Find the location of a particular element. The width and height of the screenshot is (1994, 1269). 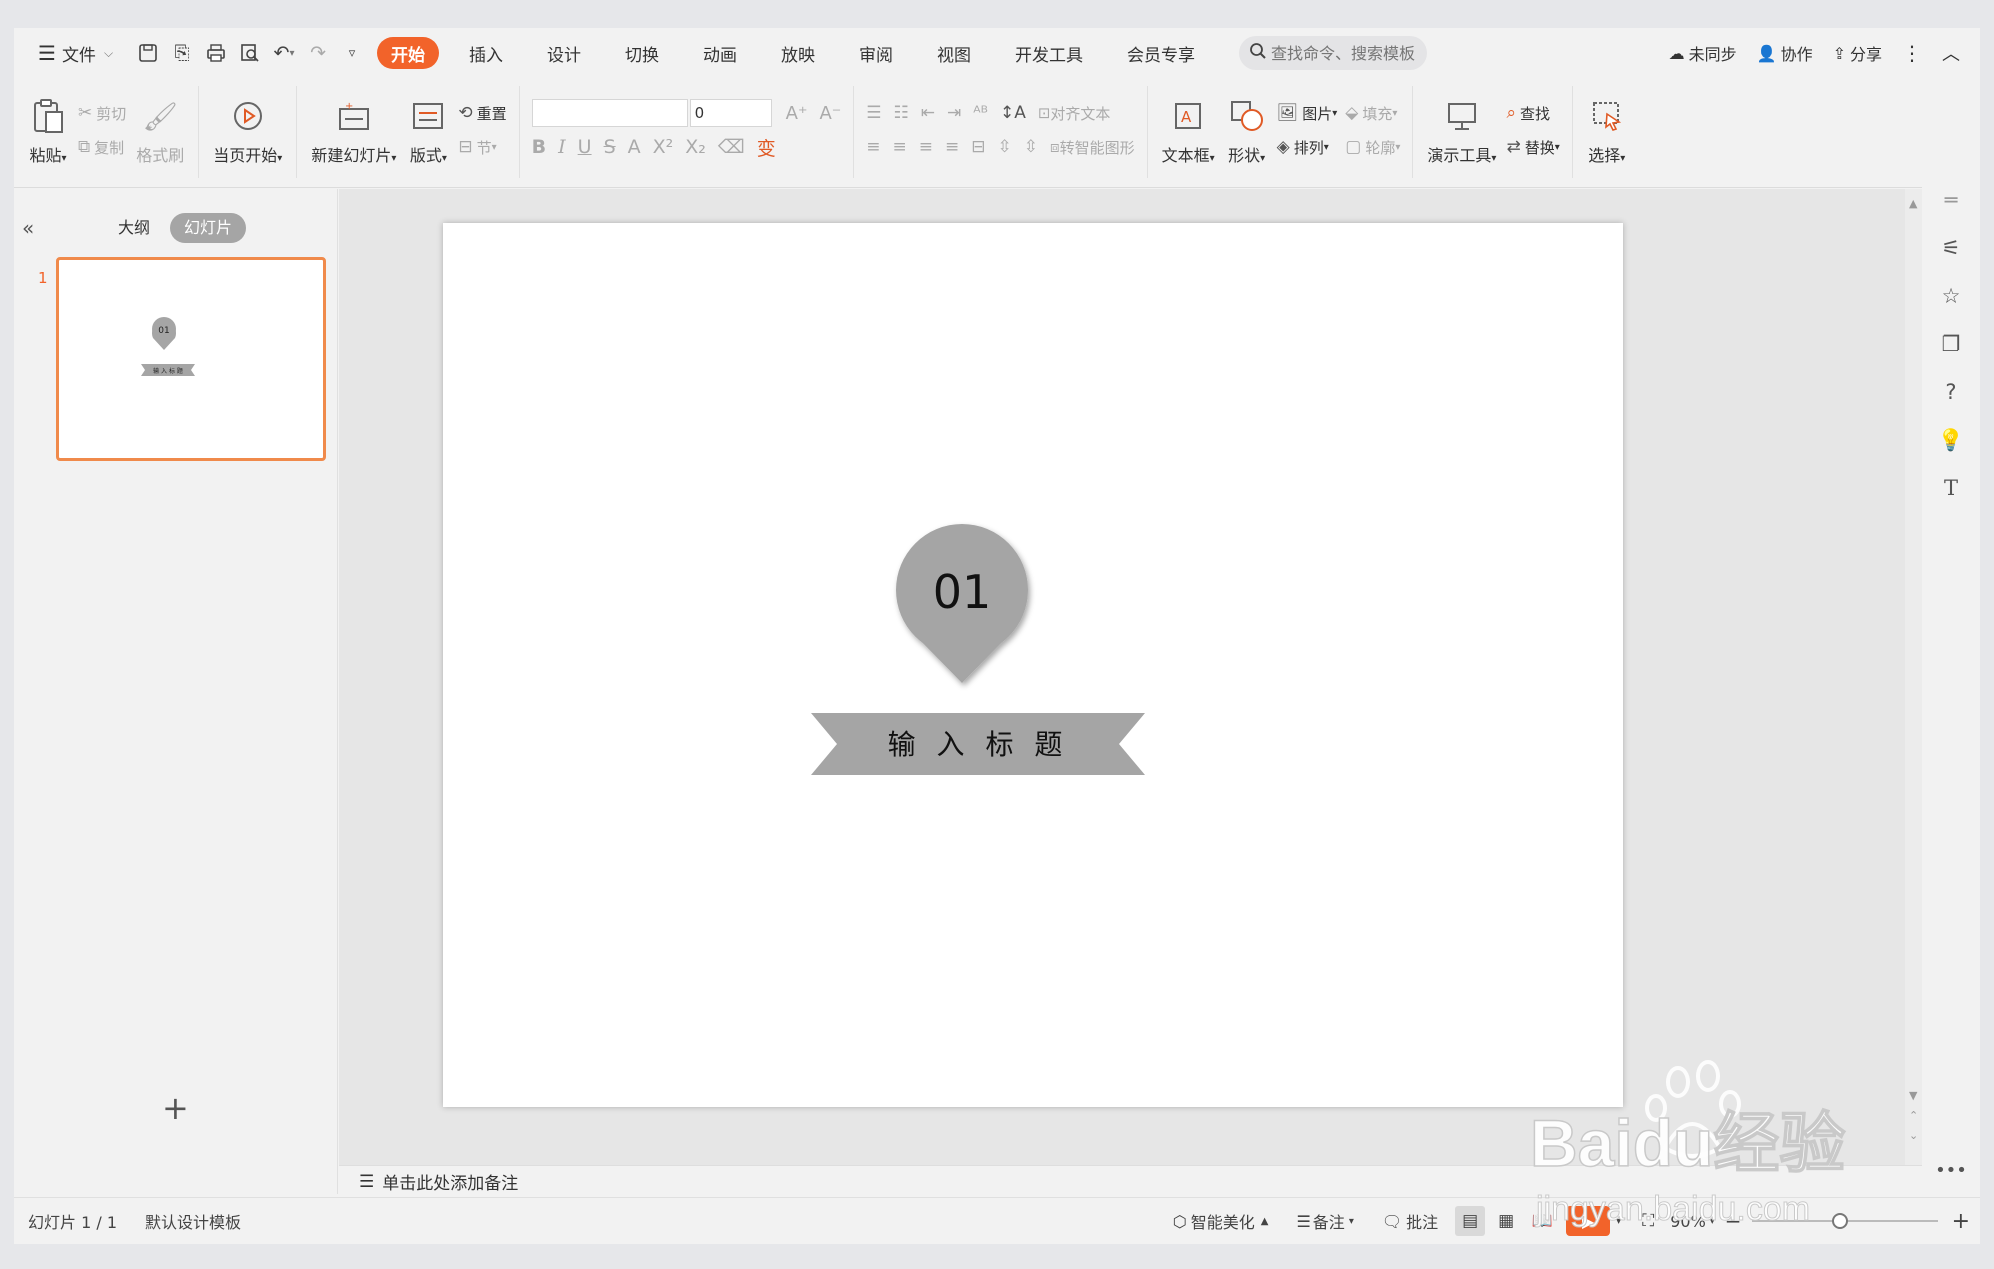

cut-button: ✂ 剪切 is located at coordinates (102, 113).